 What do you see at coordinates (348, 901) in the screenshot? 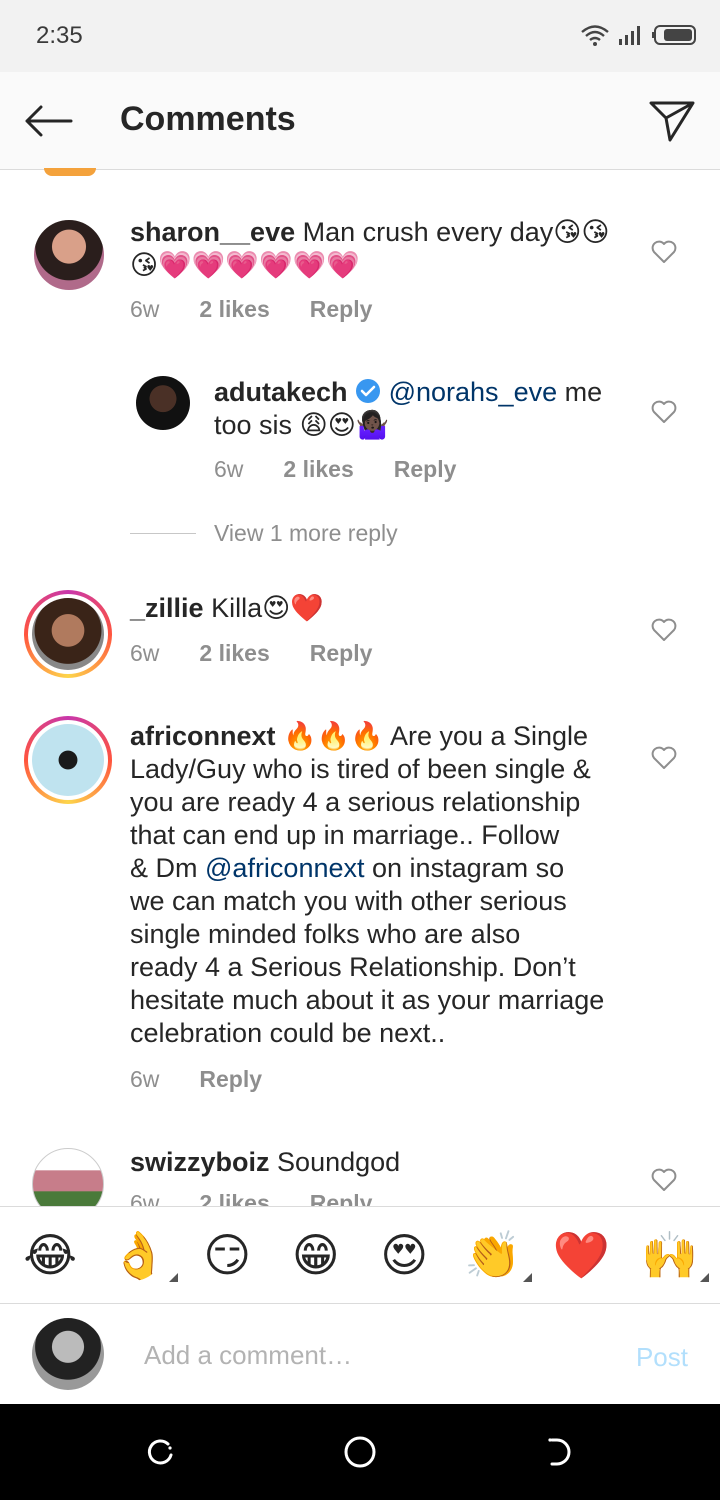
I see `comment-body: we can match you with other serious` at bounding box center [348, 901].